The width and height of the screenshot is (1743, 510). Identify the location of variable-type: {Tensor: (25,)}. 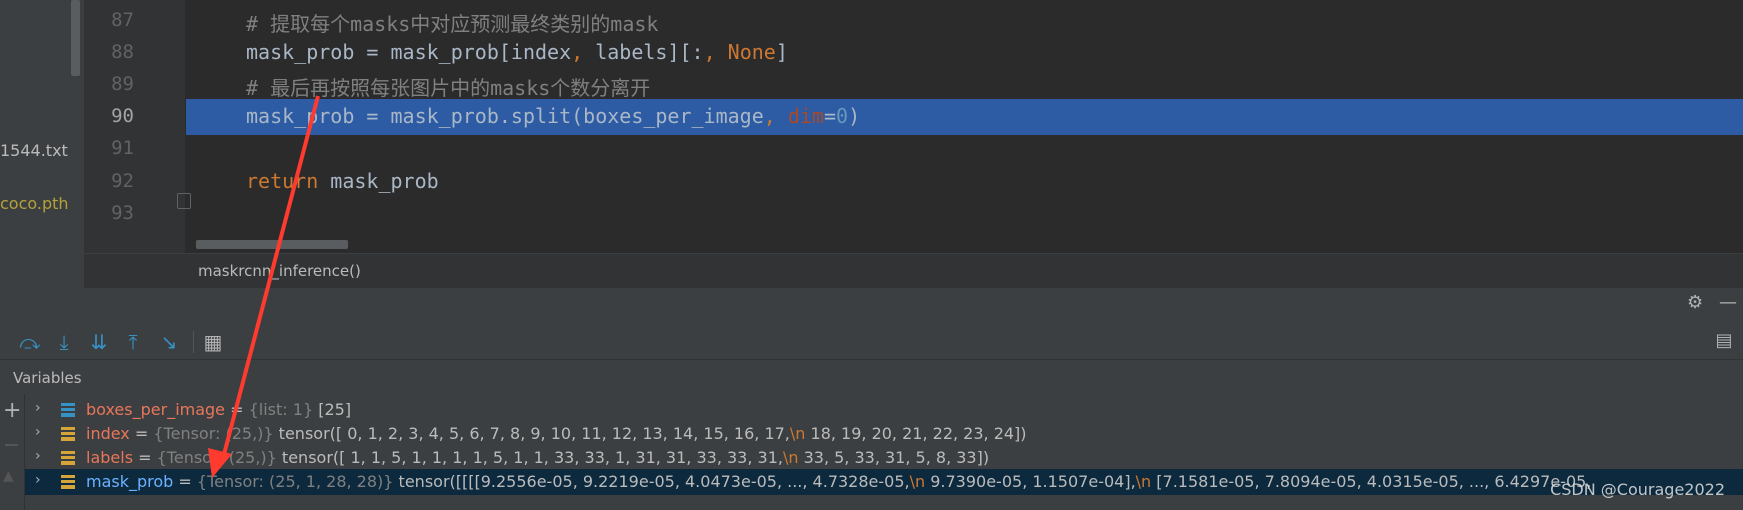
(216, 457).